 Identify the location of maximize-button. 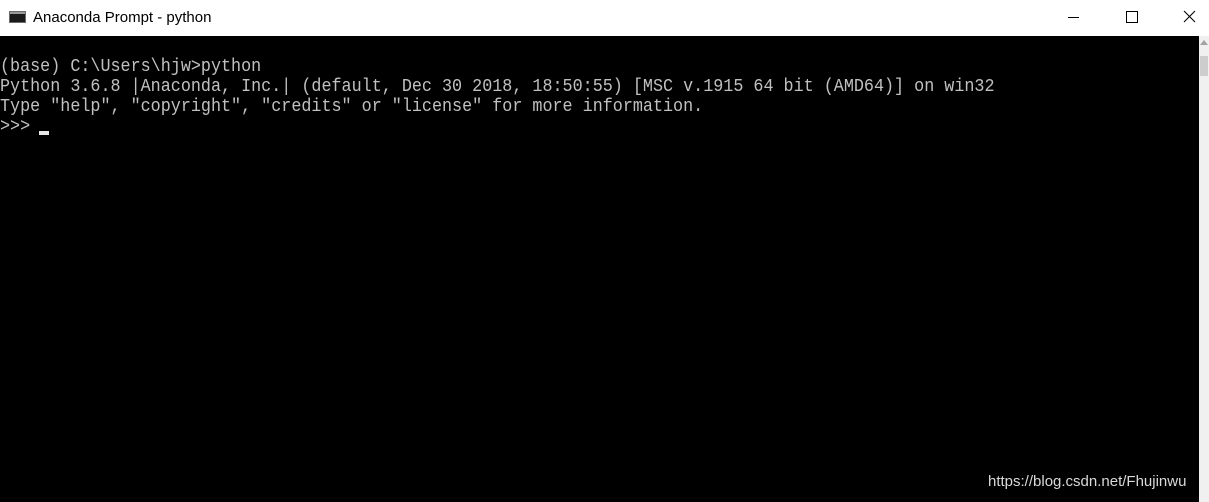
(1131, 18).